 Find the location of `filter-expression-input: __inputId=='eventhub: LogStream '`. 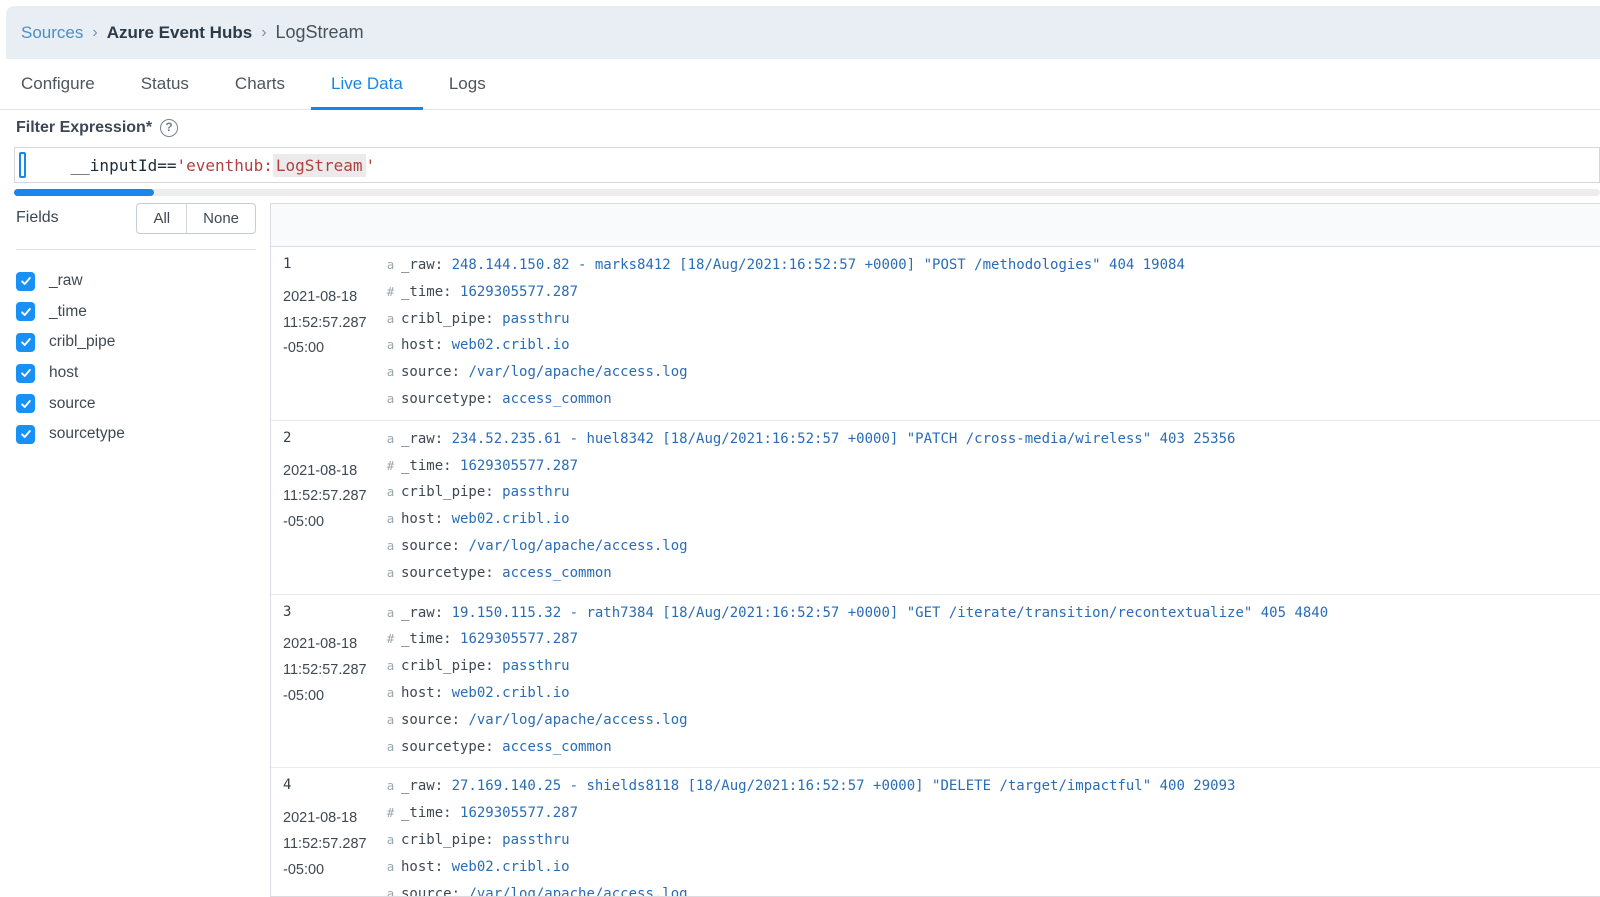

filter-expression-input: __inputId=='eventhub: LogStream ' is located at coordinates (807, 165).